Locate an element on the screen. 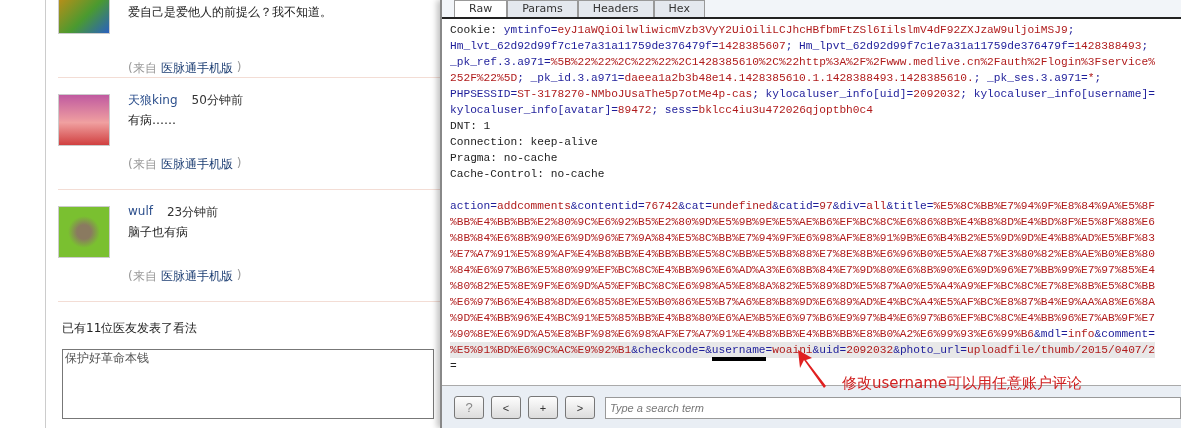 The height and width of the screenshot is (428, 1181). body-line: %84%E6%97%B6%E5%80%99%EF%BC%8C%E4%BB%96%E6%AD%A3%E6%8B%84%E7%9D%80%E6%8B%90%E6%9D%96%E7%BB%99%E7%97%85%E4 is located at coordinates (802, 270).